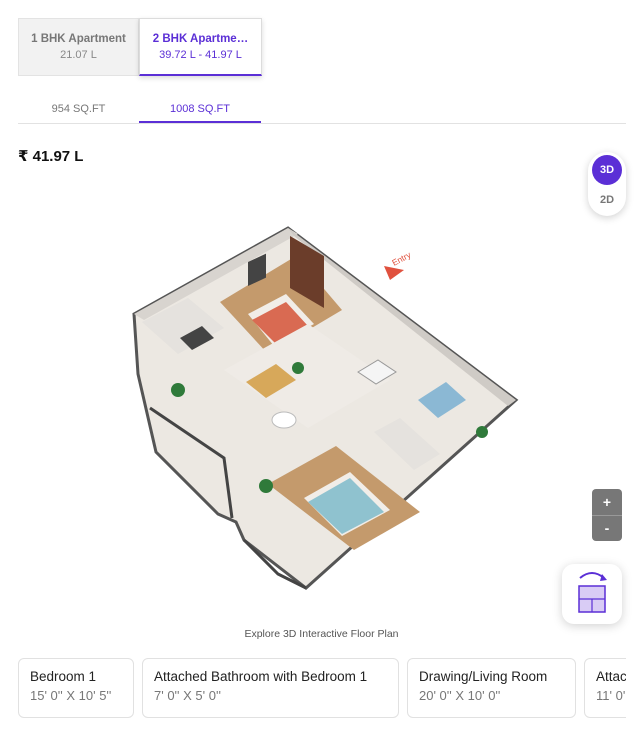 This screenshot has height=749, width=643. Describe the element at coordinates (483, 676) in the screenshot. I see `room-name: Drawing/Living Room` at that location.